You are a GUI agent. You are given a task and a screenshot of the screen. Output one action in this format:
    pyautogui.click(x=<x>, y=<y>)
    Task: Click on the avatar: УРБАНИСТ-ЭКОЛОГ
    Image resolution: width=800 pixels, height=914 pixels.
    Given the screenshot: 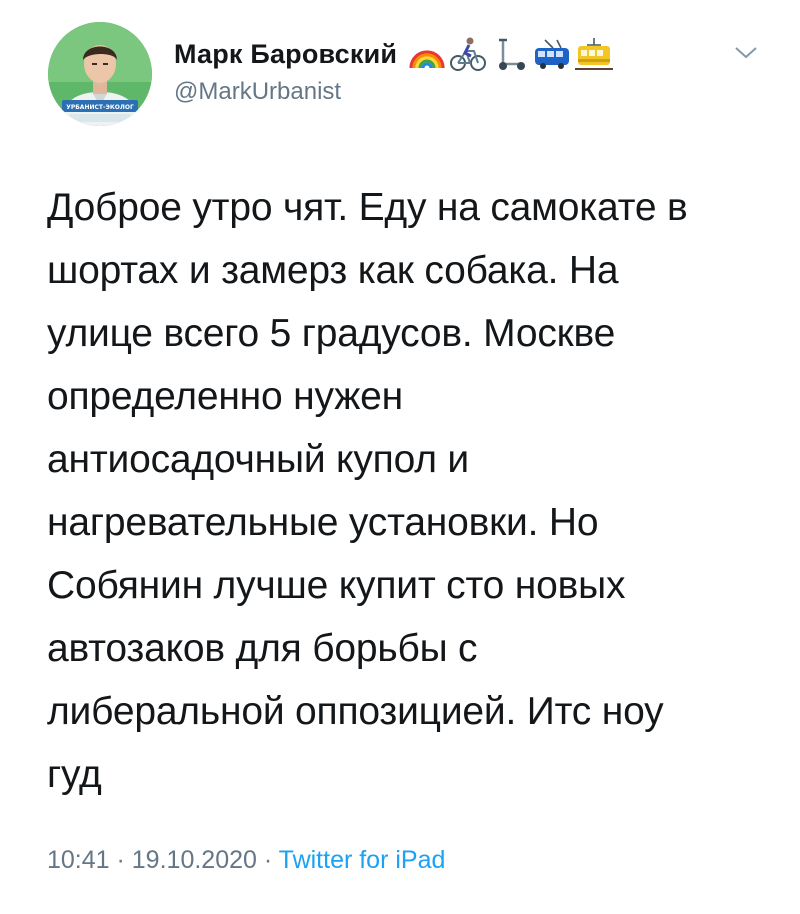 What is the action you would take?
    pyautogui.click(x=100, y=74)
    